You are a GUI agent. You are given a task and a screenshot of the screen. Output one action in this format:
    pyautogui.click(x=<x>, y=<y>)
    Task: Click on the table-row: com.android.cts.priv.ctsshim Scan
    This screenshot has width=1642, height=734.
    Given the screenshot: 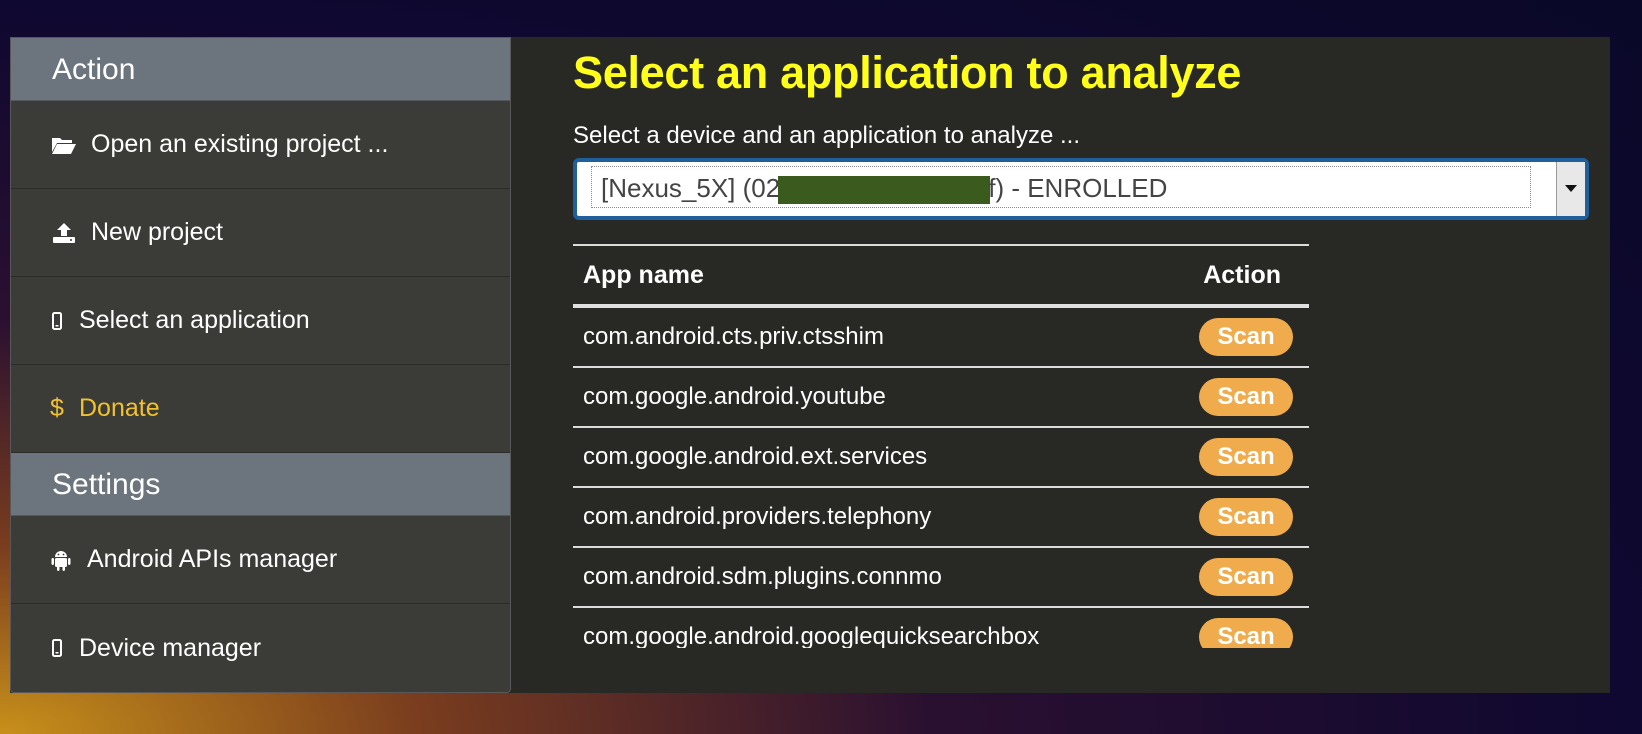 What is the action you would take?
    pyautogui.click(x=941, y=337)
    